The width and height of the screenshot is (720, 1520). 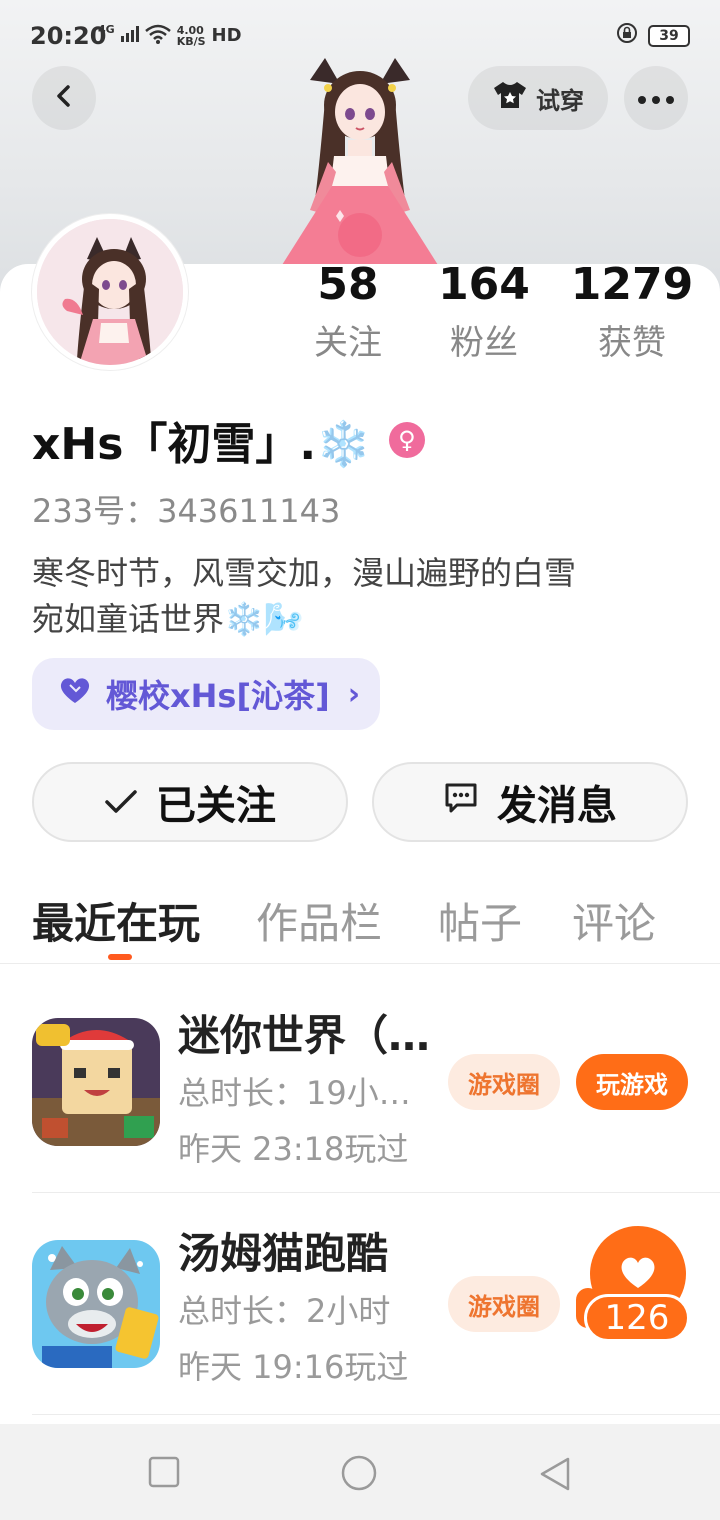 I want to click on status-icons: 4G 4.00 KB/S HD, so click(x=170, y=35).